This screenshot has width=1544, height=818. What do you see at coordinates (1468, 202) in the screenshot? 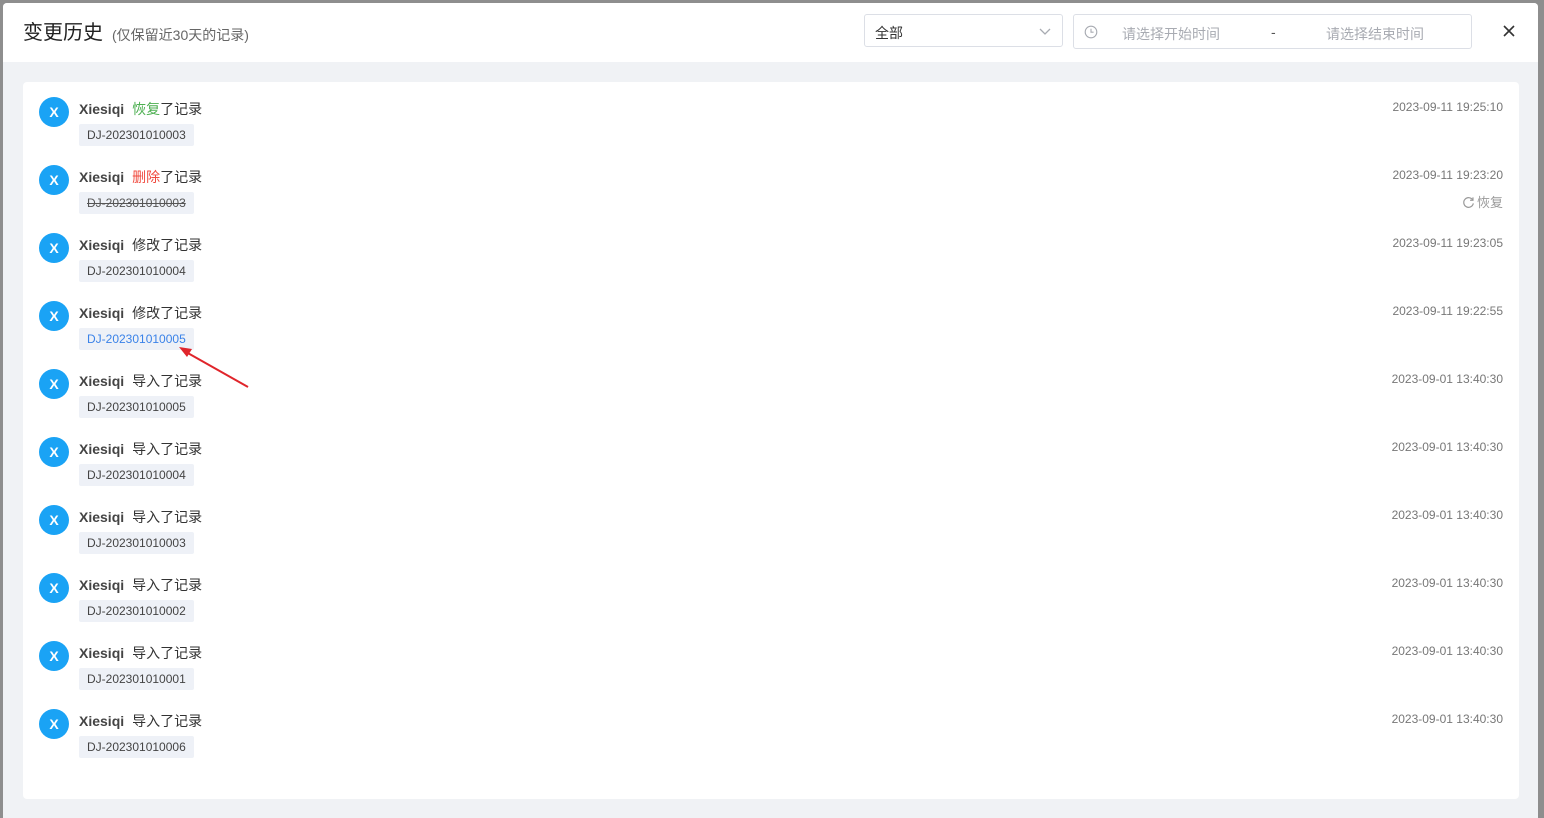
I see `refresh-icon` at bounding box center [1468, 202].